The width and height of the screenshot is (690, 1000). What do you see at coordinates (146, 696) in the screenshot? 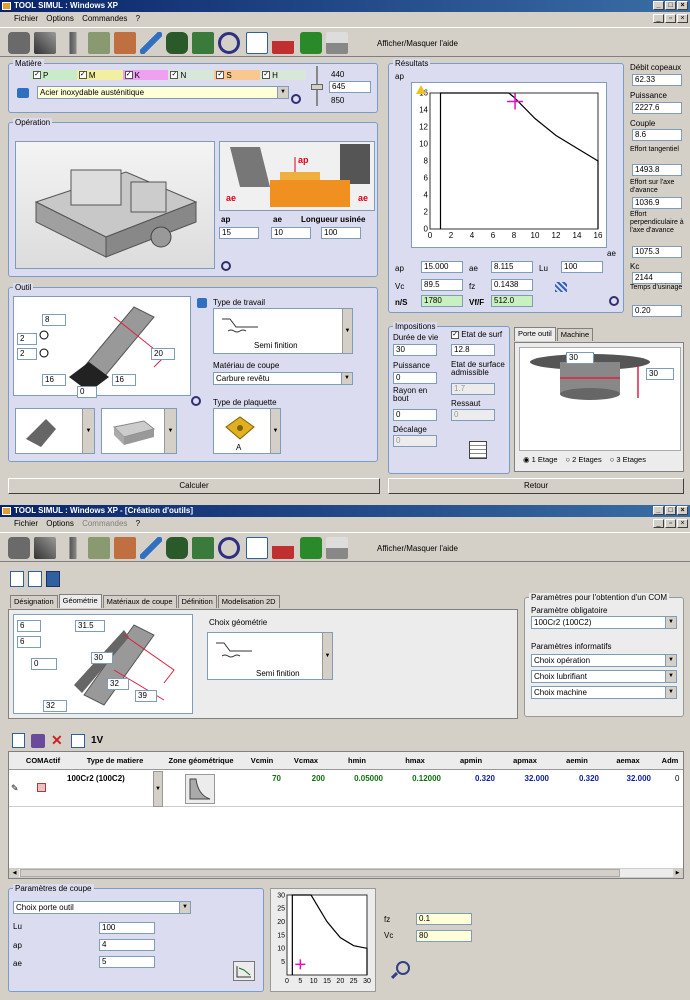
I see `geo-dim-h: 39` at bounding box center [146, 696].